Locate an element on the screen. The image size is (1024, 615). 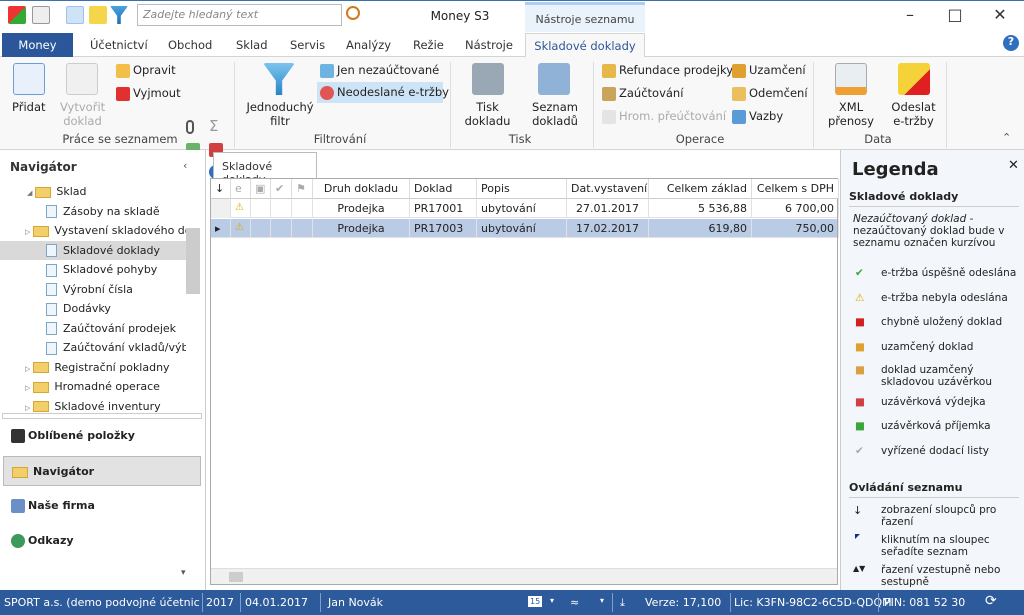
col-dph: Celkem s DPH is located at coordinates (795, 189).